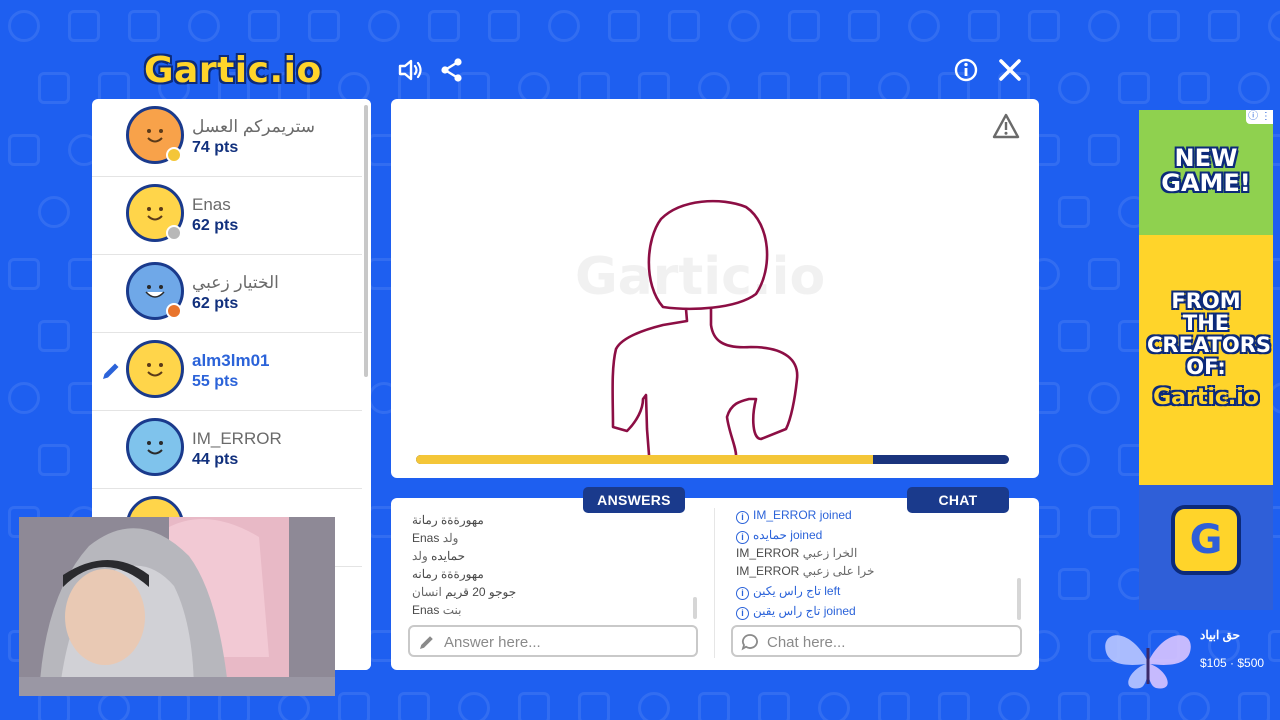 The width and height of the screenshot is (1280, 720). Describe the element at coordinates (1019, 599) in the screenshot. I see `chat-scrollbar` at that location.